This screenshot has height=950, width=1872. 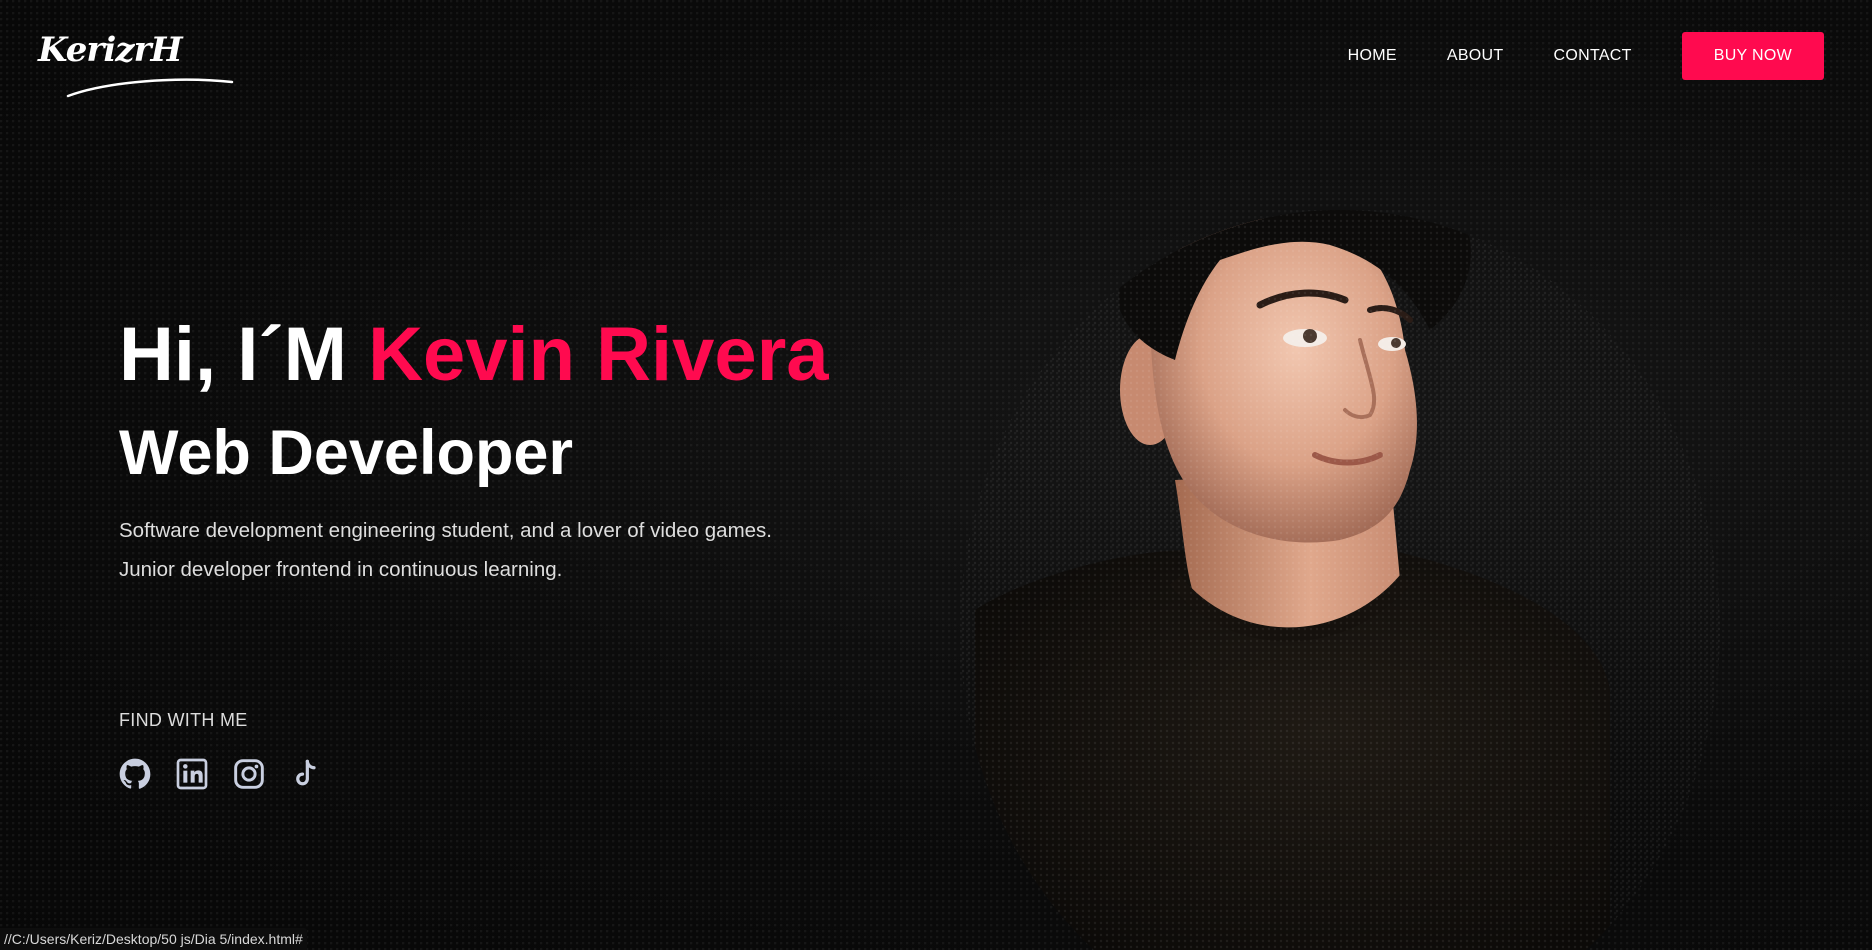 What do you see at coordinates (1475, 56) in the screenshot?
I see `nav-about: ABOUT` at bounding box center [1475, 56].